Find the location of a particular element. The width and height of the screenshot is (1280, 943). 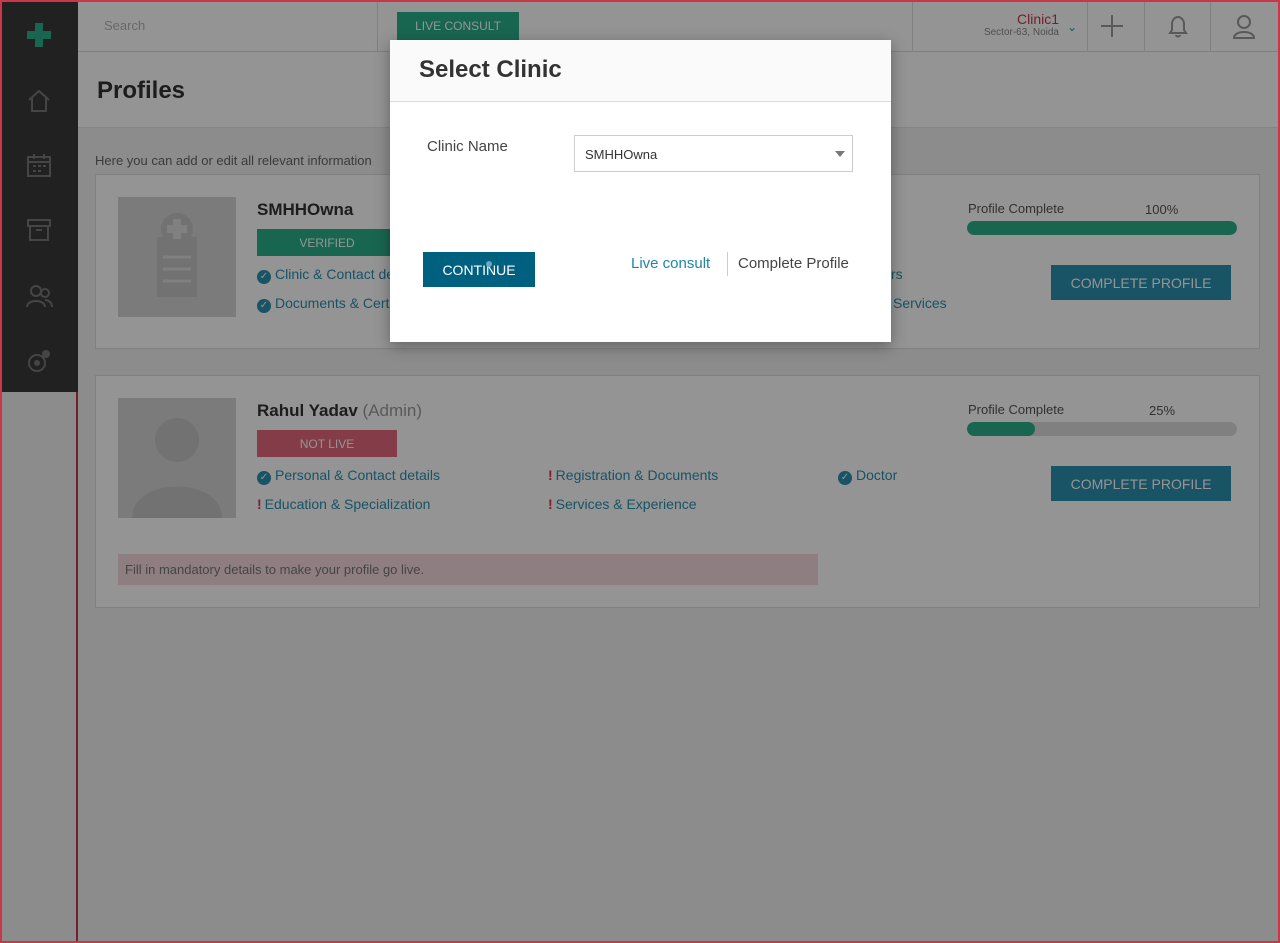

live-consult-link: Live consult is located at coordinates (670, 263).